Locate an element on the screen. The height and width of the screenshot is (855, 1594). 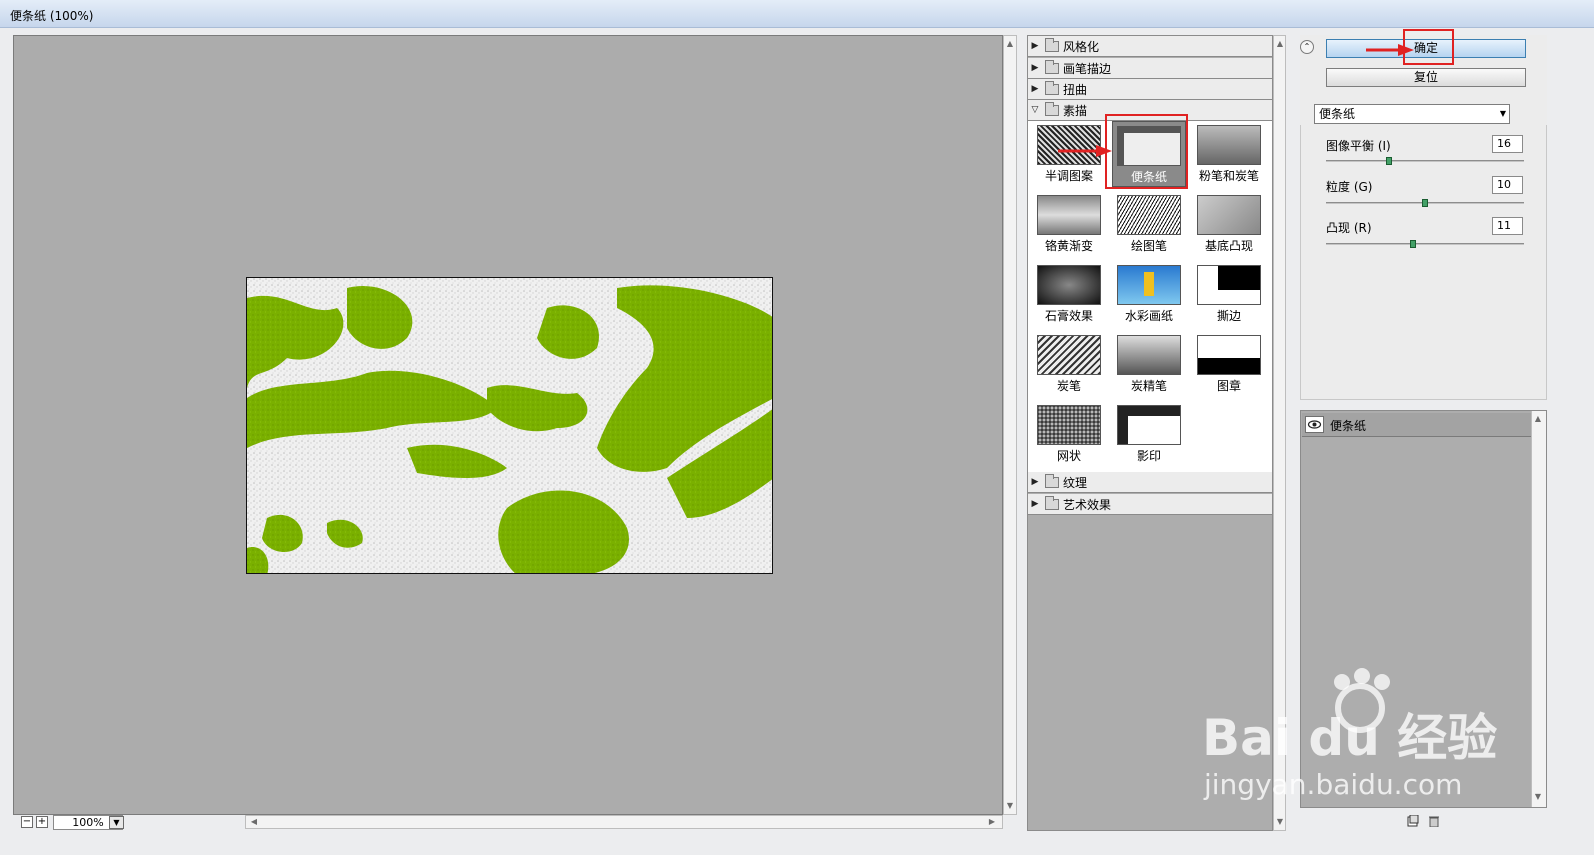
param-label-image-balance: 图像平衡 (I) is located at coordinates (1358, 146).